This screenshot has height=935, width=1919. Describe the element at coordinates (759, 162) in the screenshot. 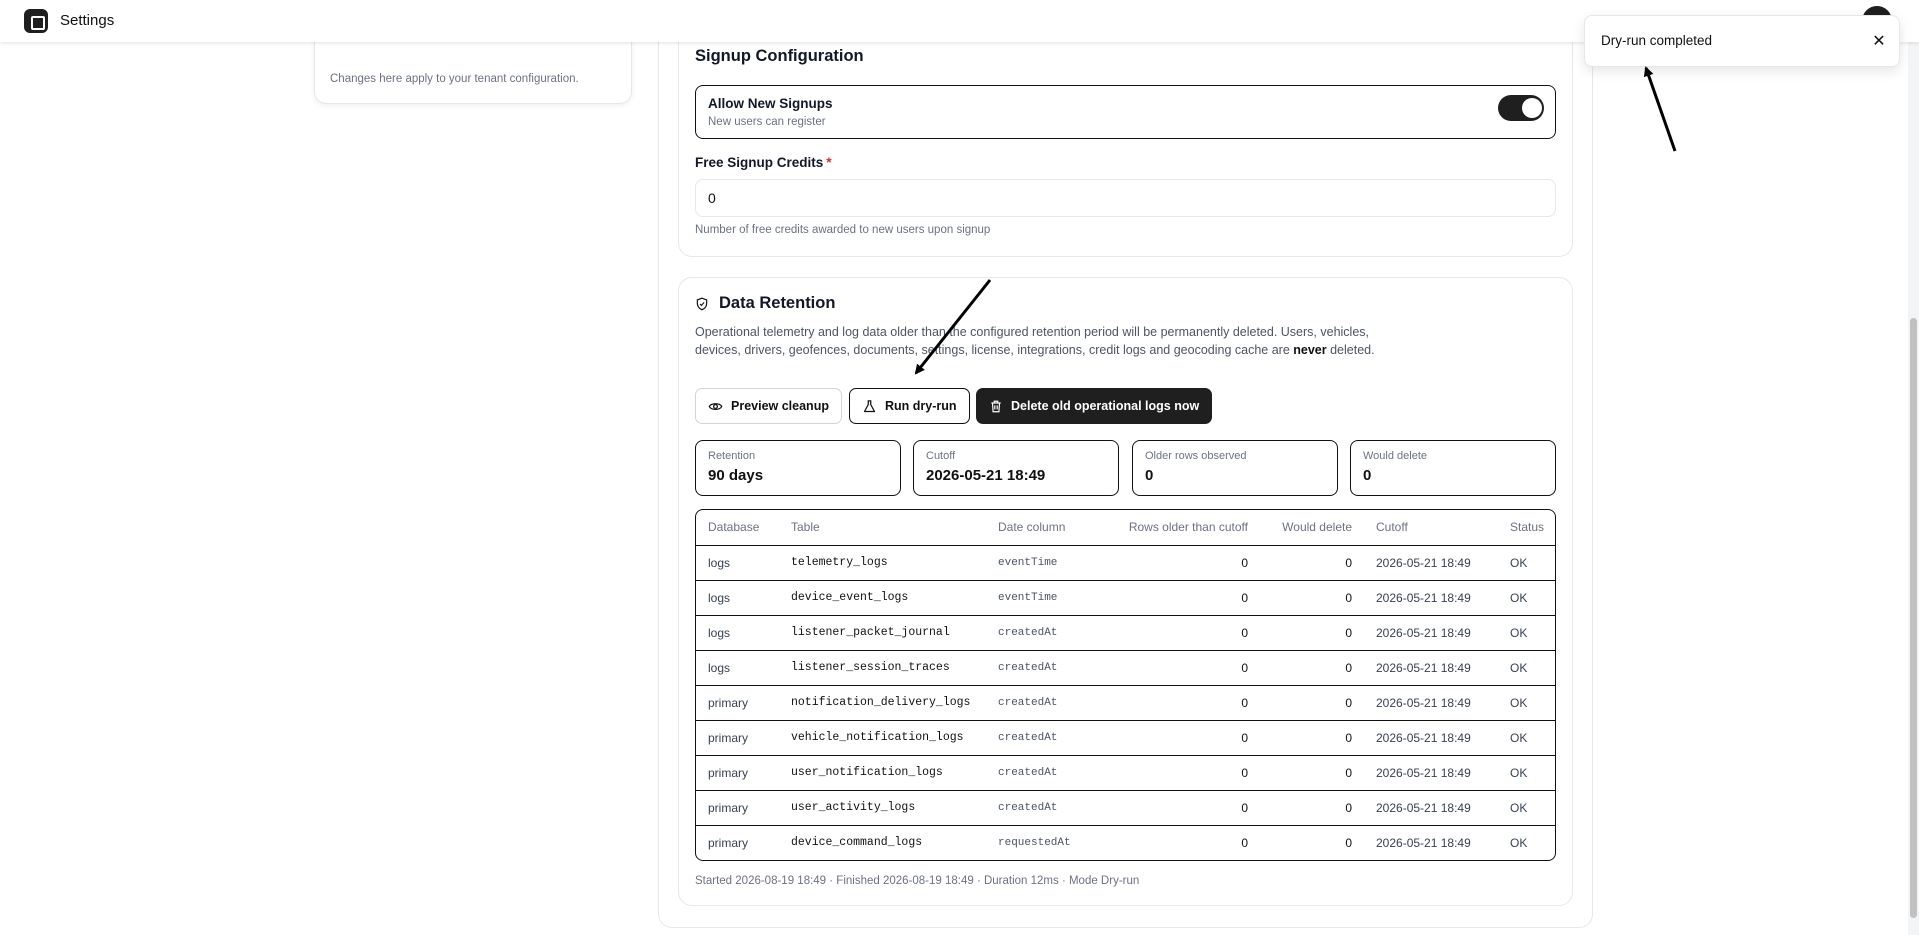

I see `free-credits-label-text: Free Signup Credits` at that location.